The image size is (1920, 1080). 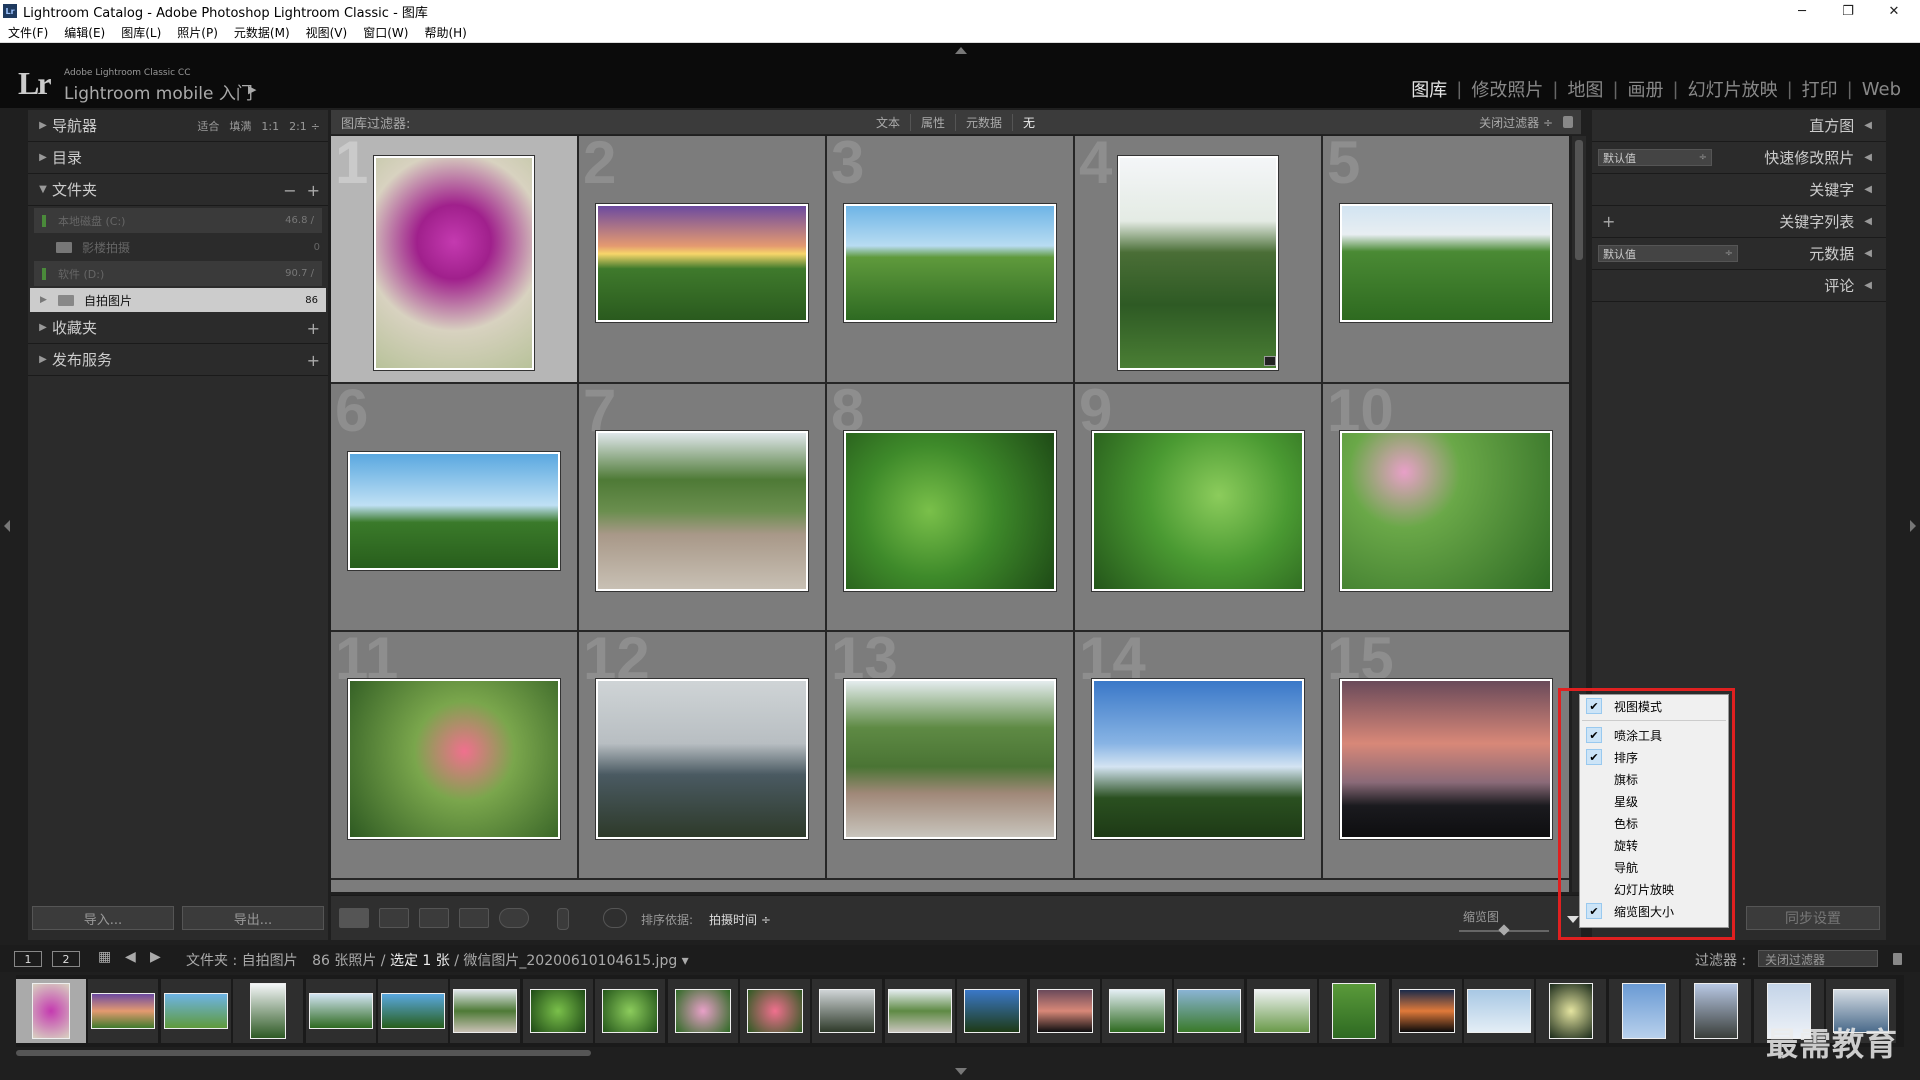 I want to click on people-view-icon, so click(x=514, y=918).